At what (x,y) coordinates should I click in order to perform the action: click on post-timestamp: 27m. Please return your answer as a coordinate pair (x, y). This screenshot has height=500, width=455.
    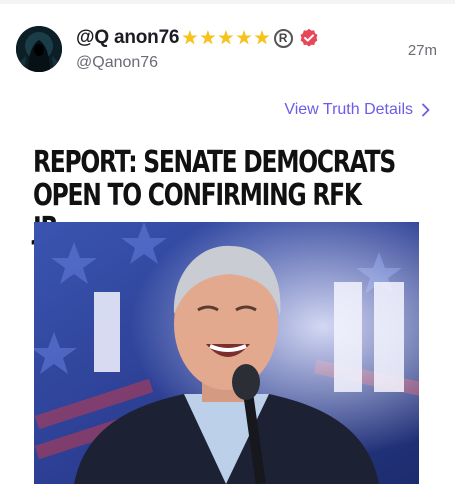
    Looking at the image, I should click on (422, 50).